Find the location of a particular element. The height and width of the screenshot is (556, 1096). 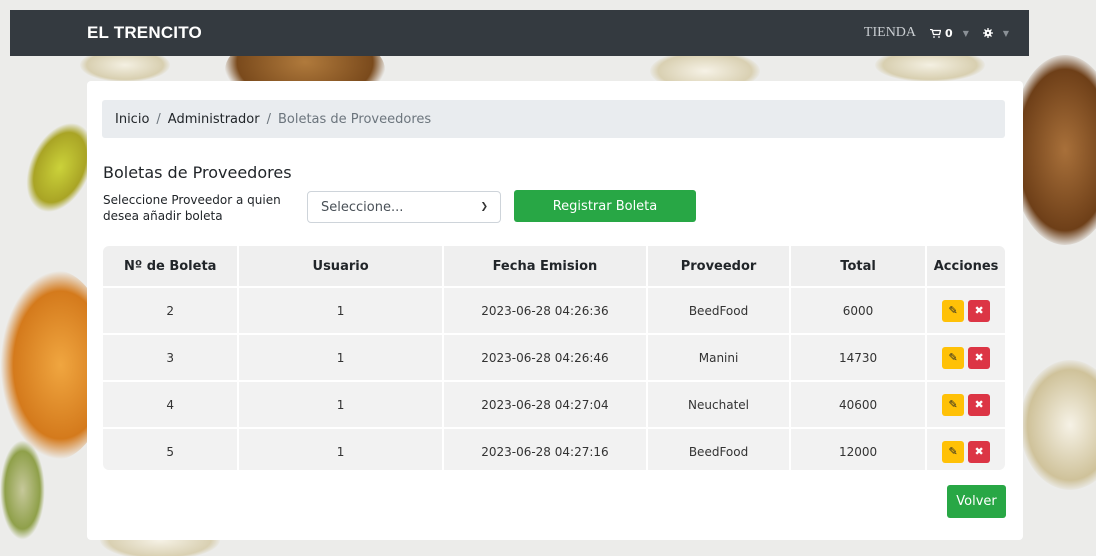

header-numero: Nº de Boleta is located at coordinates (171, 266).